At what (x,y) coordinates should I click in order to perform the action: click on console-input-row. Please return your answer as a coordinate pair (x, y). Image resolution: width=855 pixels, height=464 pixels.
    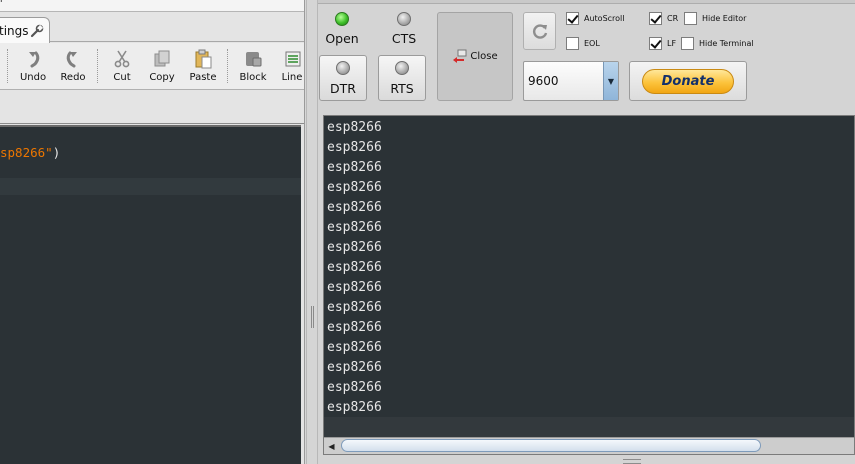
    Looking at the image, I should click on (589, 427).